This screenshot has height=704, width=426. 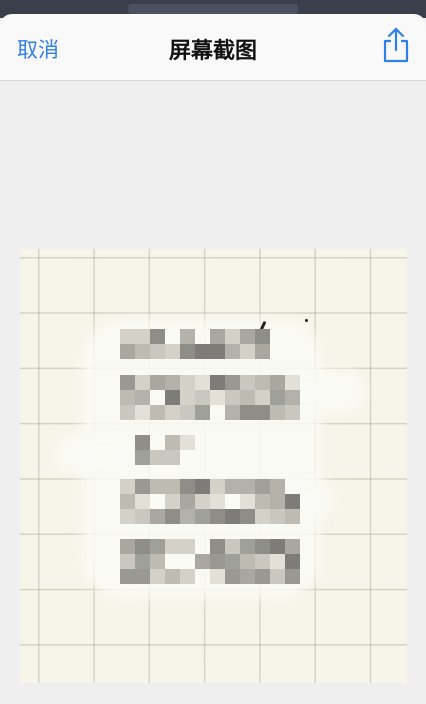 What do you see at coordinates (306, 320) in the screenshot?
I see `ink-dot` at bounding box center [306, 320].